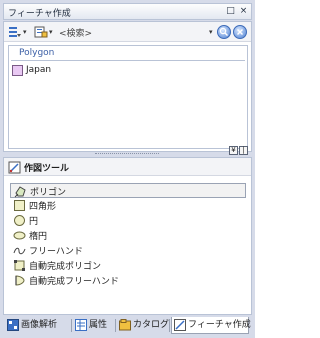  Describe the element at coordinates (233, 150) in the screenshot. I see `collapse-panel-icon: ¥` at that location.